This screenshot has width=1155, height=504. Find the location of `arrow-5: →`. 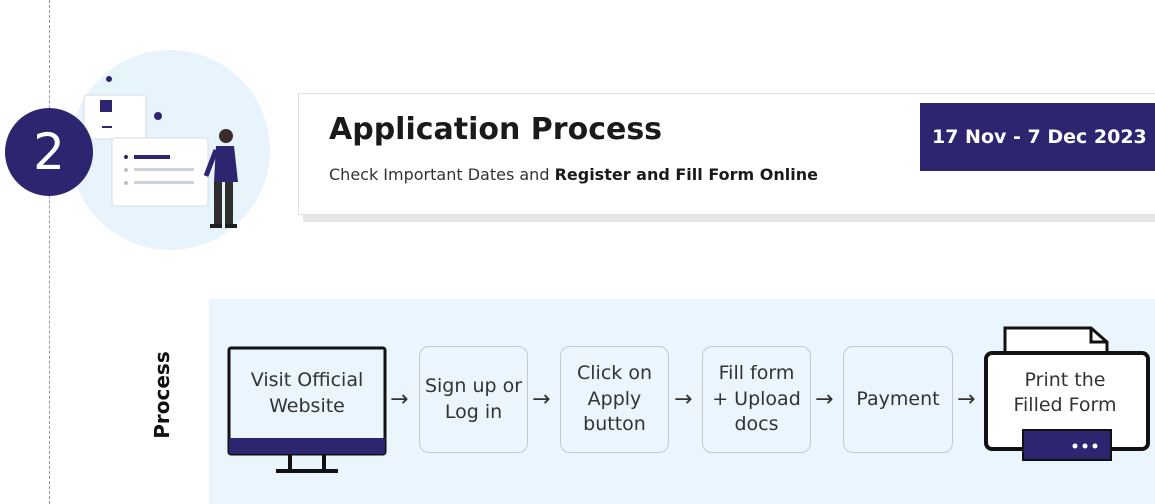

arrow-5: → is located at coordinates (966, 399).